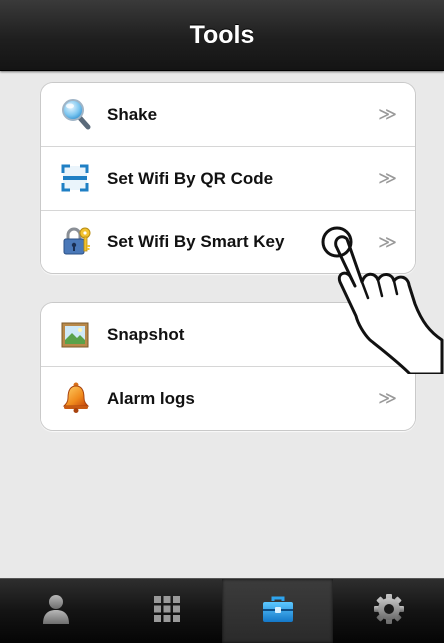  I want to click on grid-icon, so click(167, 611).